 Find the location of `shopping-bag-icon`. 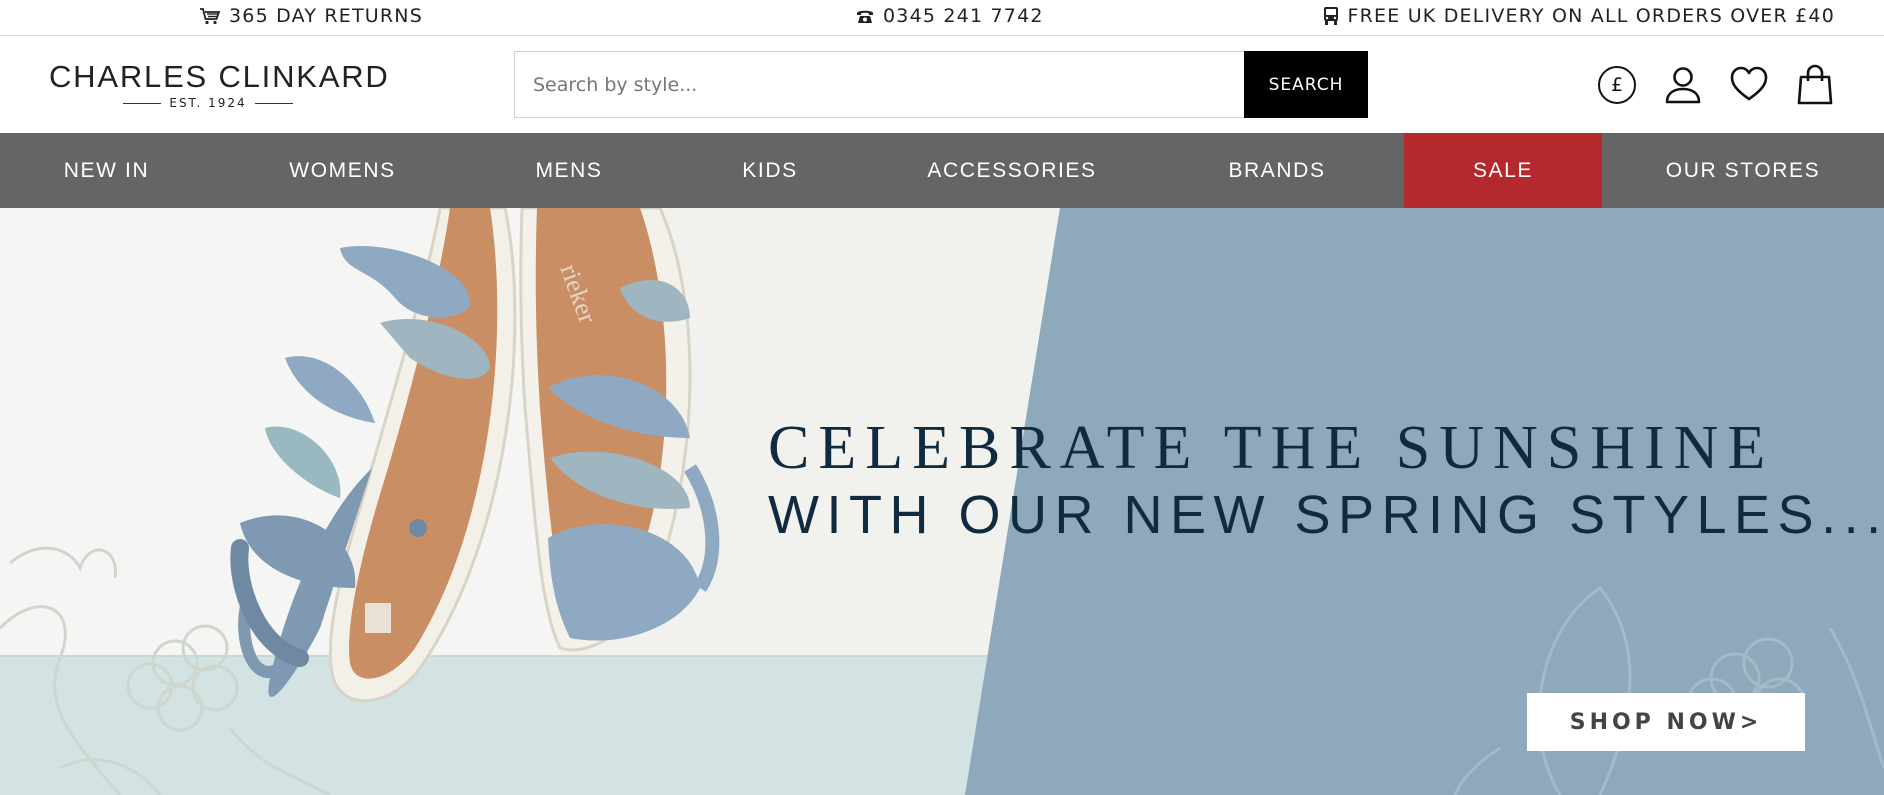

shopping-bag-icon is located at coordinates (1815, 84).